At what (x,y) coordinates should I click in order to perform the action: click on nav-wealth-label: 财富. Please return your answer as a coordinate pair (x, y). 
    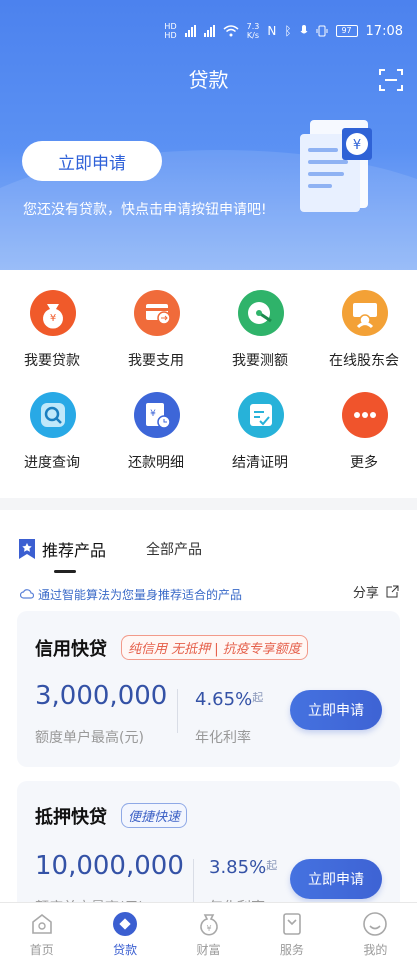
    Looking at the image, I should click on (208, 950).